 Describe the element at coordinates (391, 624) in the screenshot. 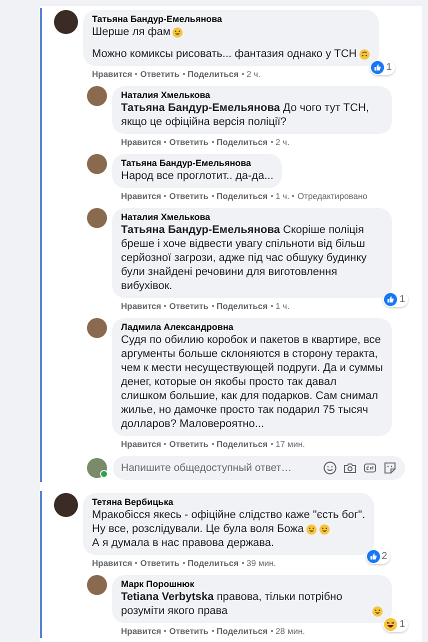

I see `laughing-face-icon` at that location.